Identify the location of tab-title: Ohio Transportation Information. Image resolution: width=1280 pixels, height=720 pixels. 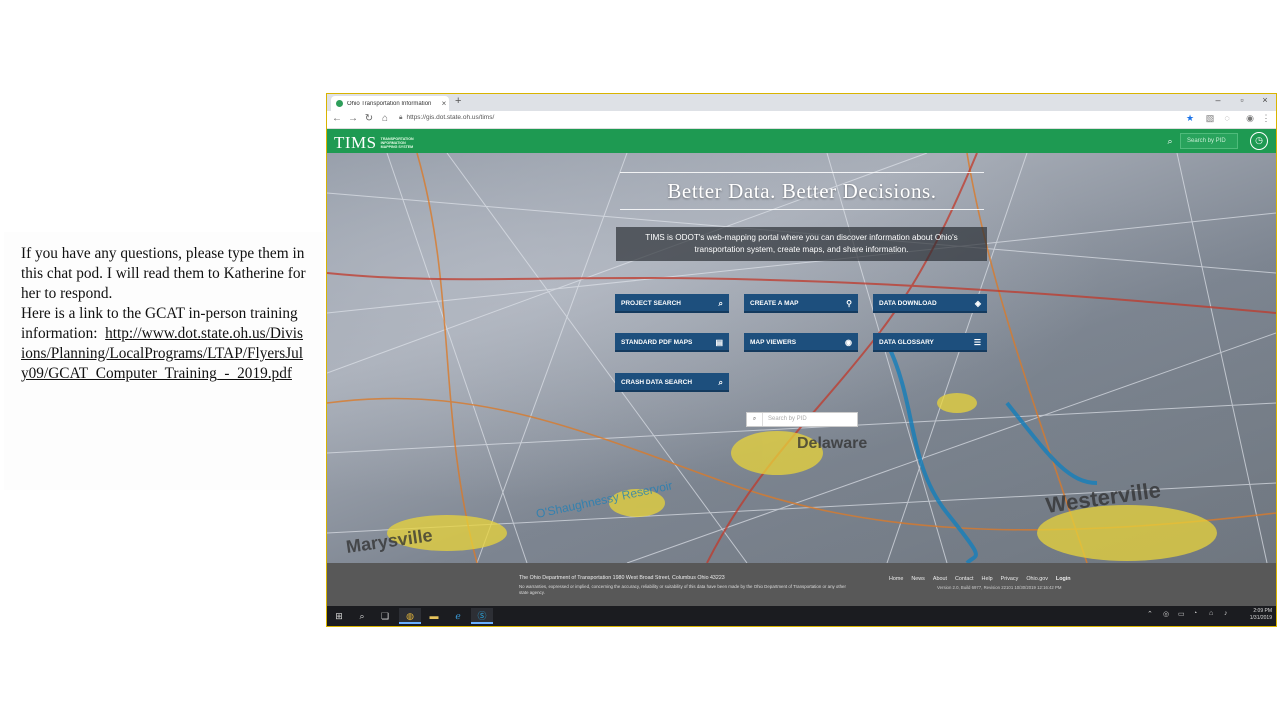
(389, 103).